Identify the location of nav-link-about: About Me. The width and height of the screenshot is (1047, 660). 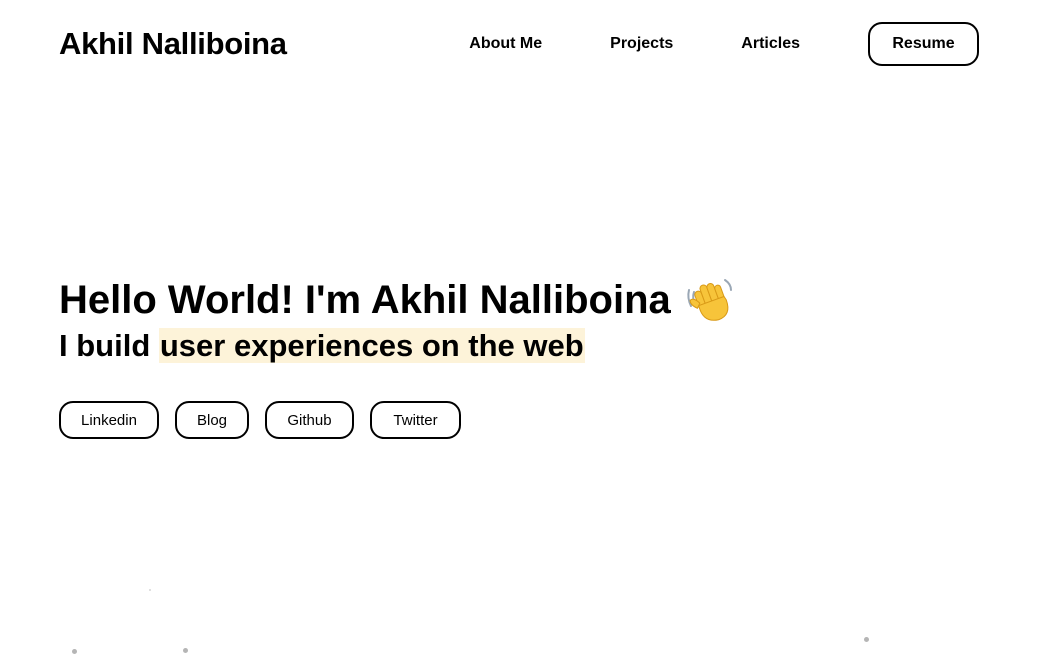
(505, 44).